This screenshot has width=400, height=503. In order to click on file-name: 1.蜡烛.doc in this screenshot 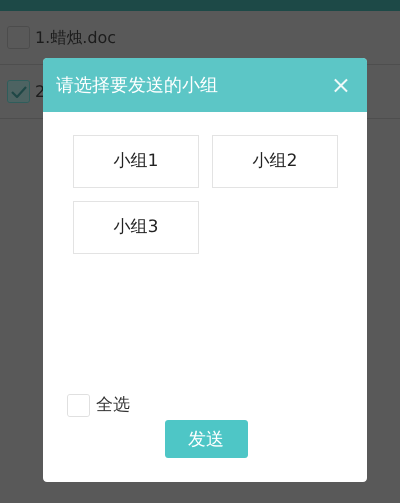, I will do `click(75, 37)`.